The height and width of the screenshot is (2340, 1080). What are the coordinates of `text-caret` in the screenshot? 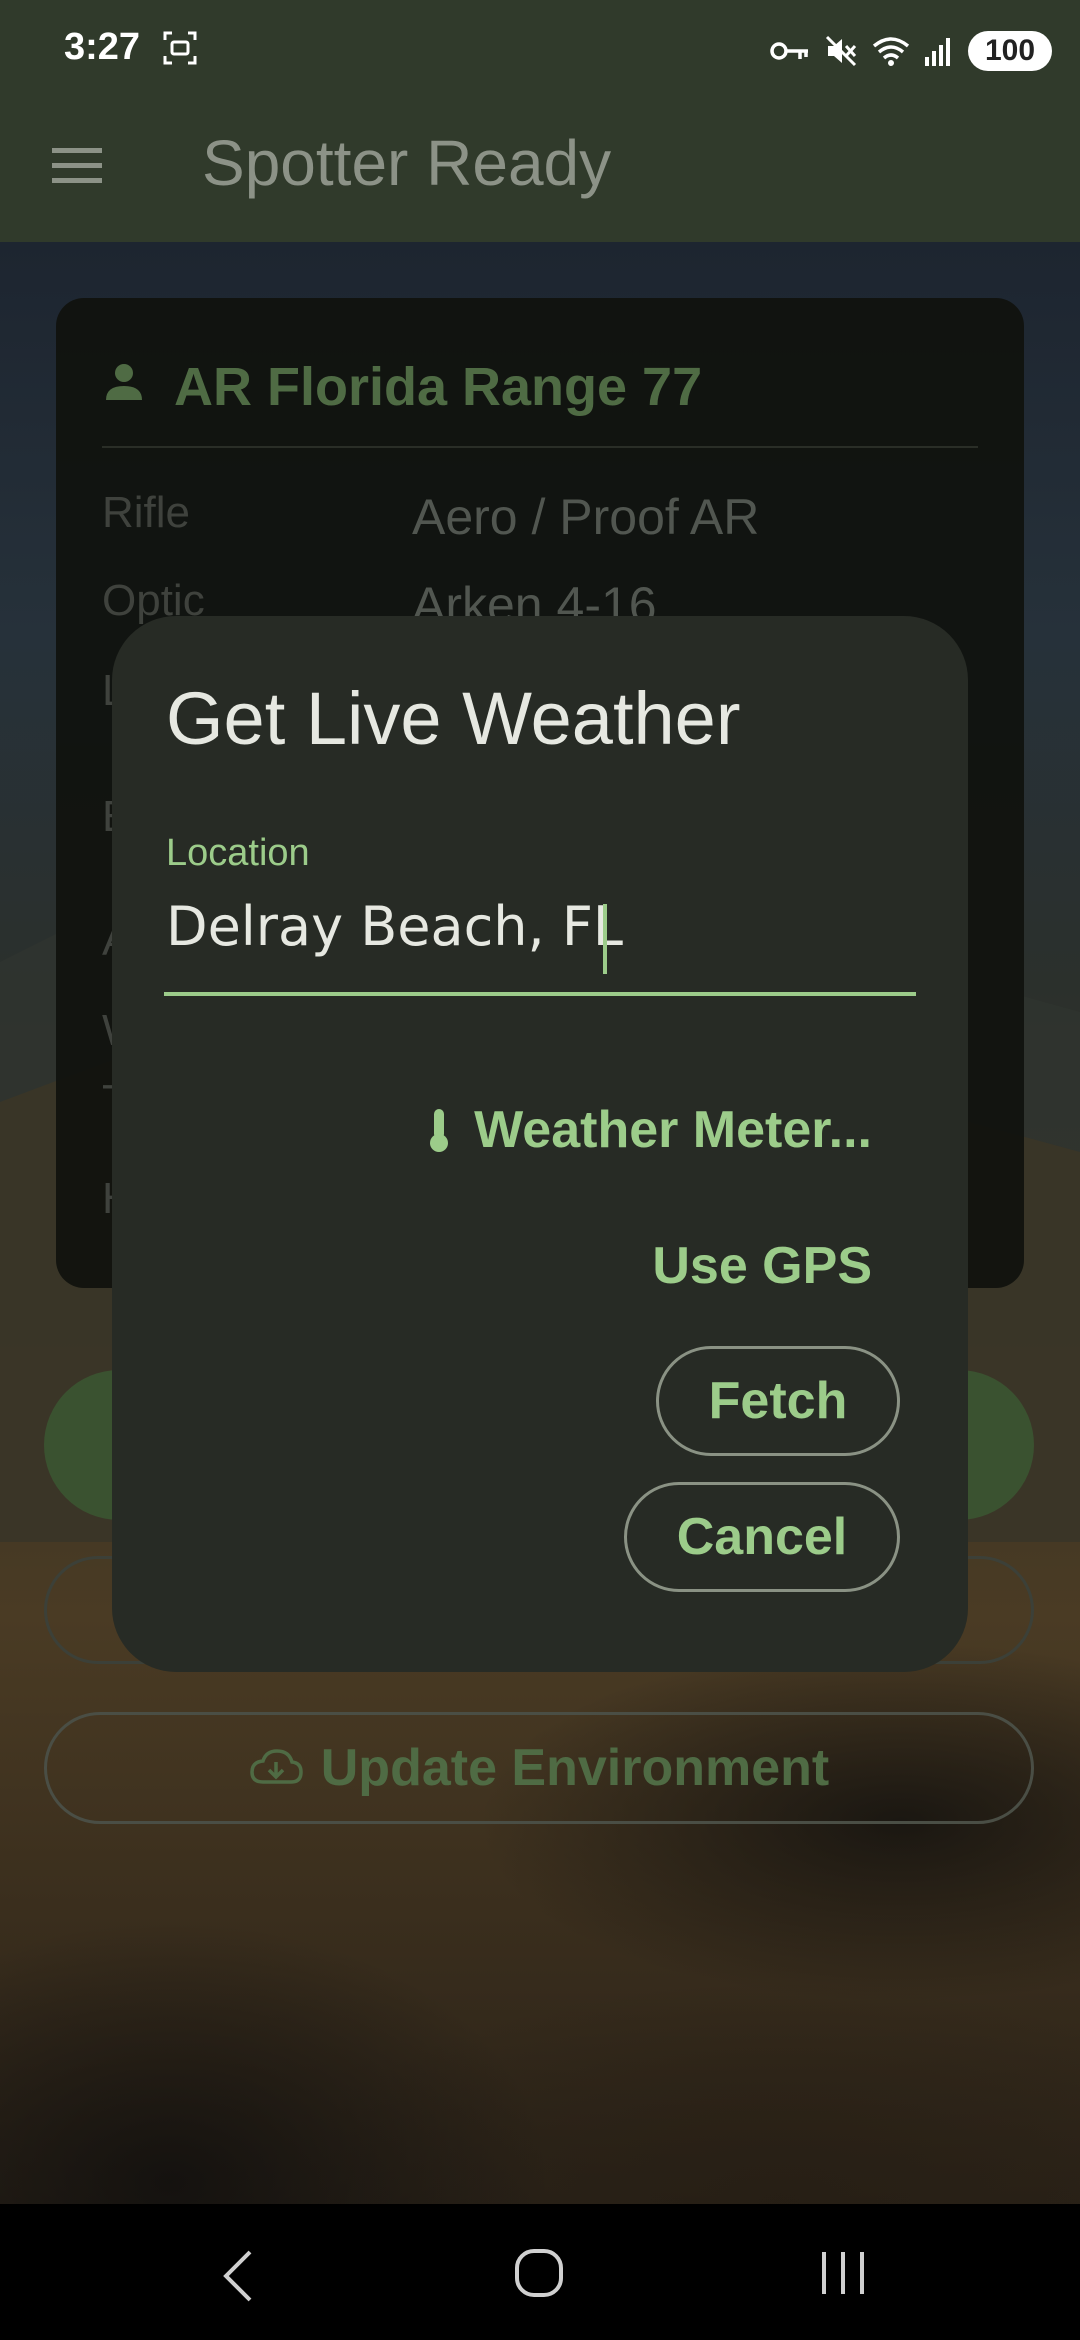 It's located at (605, 939).